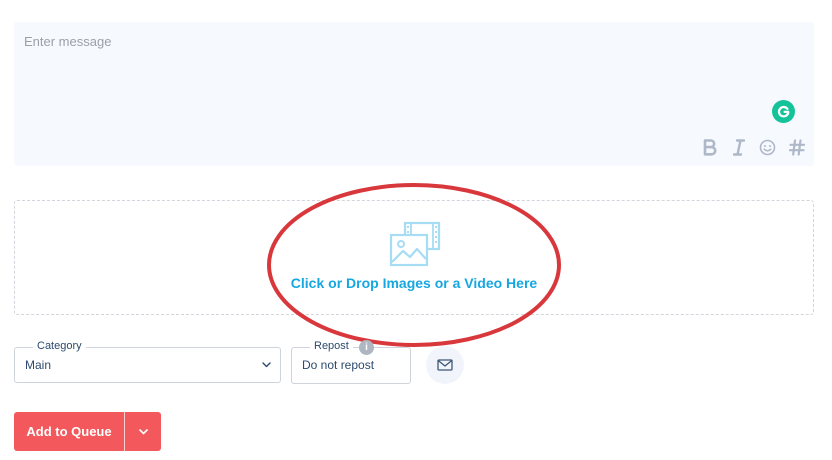 The width and height of the screenshot is (832, 460). Describe the element at coordinates (415, 244) in the screenshot. I see `media-upload-icon` at that location.